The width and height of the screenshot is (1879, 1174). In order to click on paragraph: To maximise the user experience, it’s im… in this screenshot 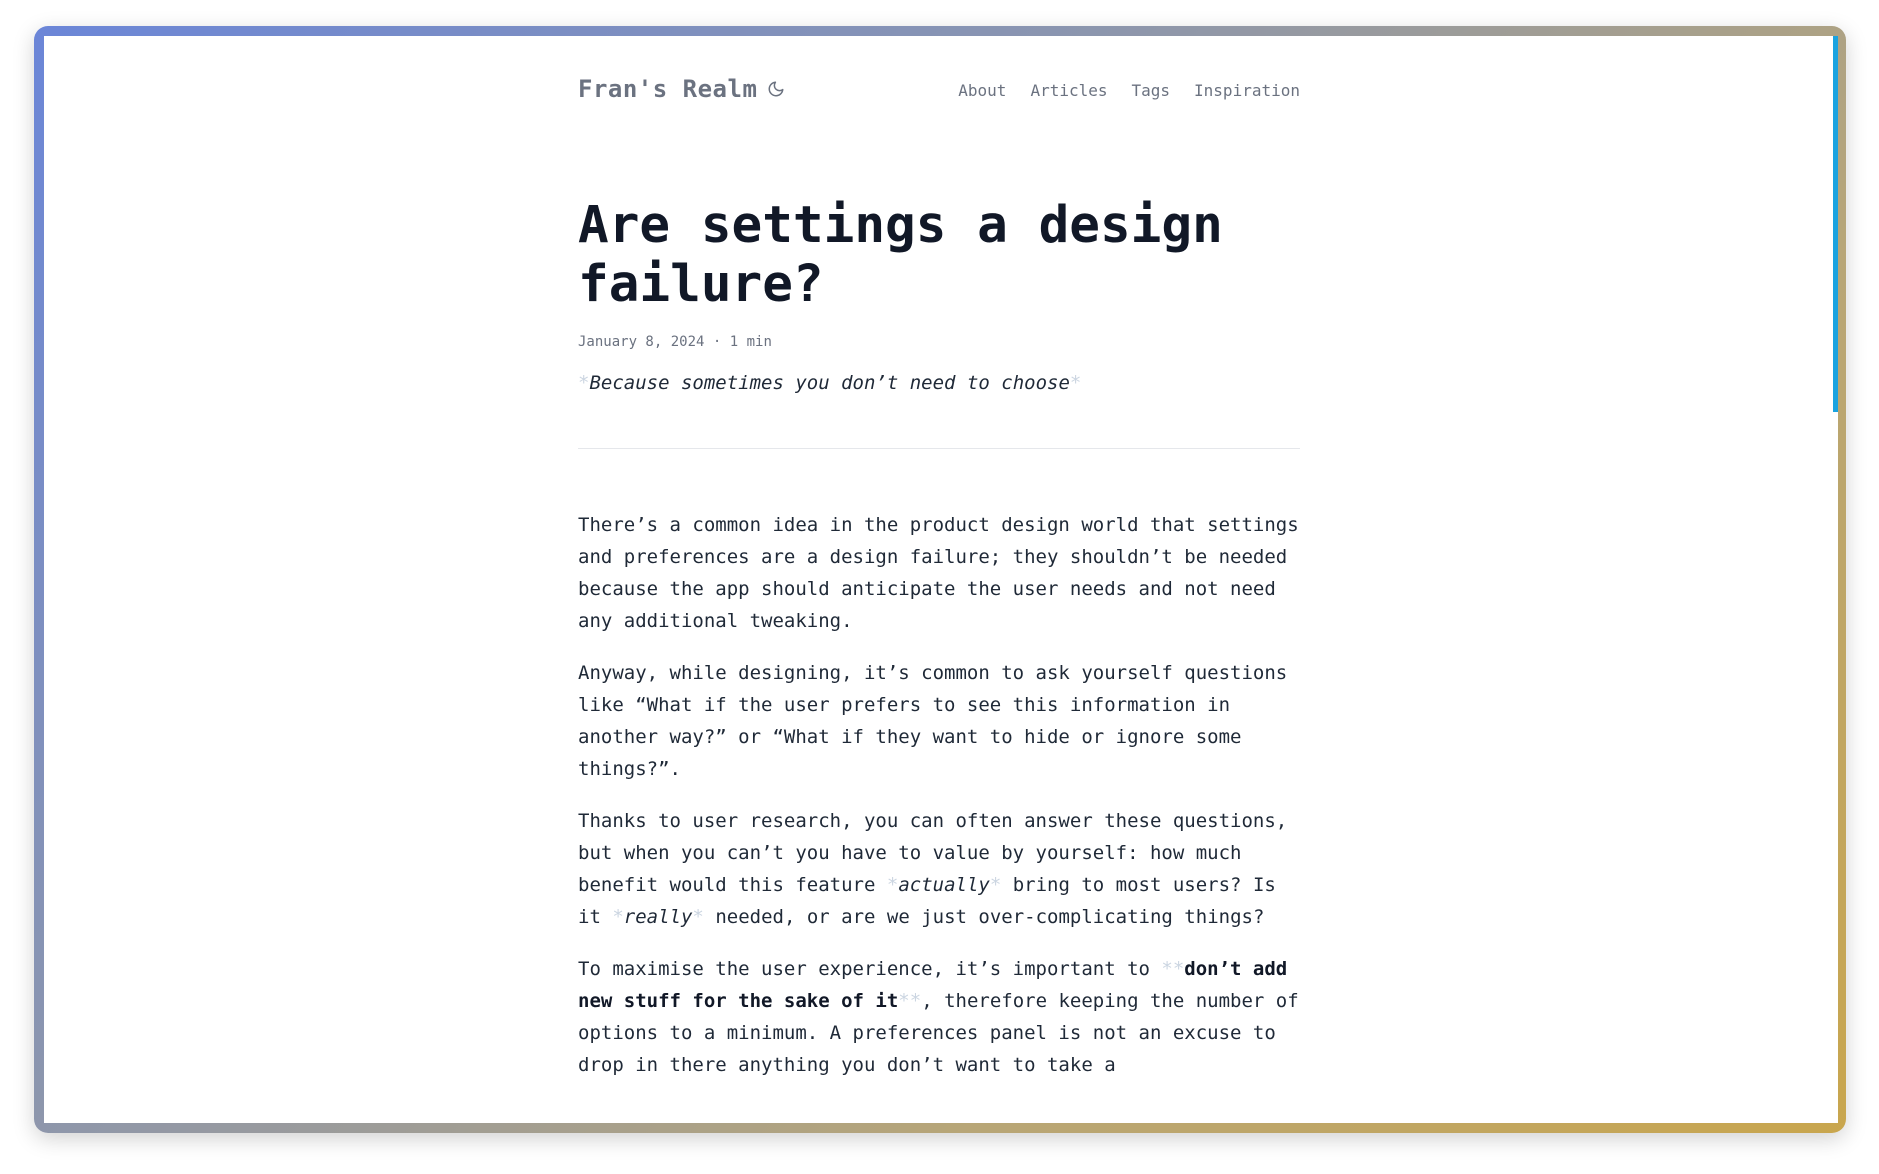, I will do `click(939, 1017)`.